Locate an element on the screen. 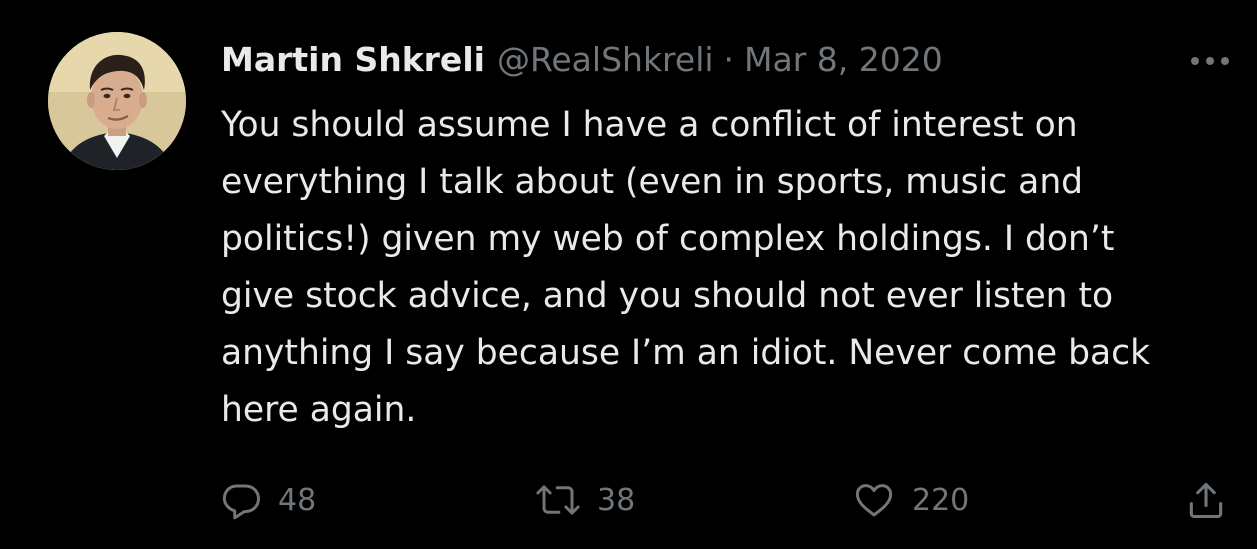  avatar is located at coordinates (117, 101).